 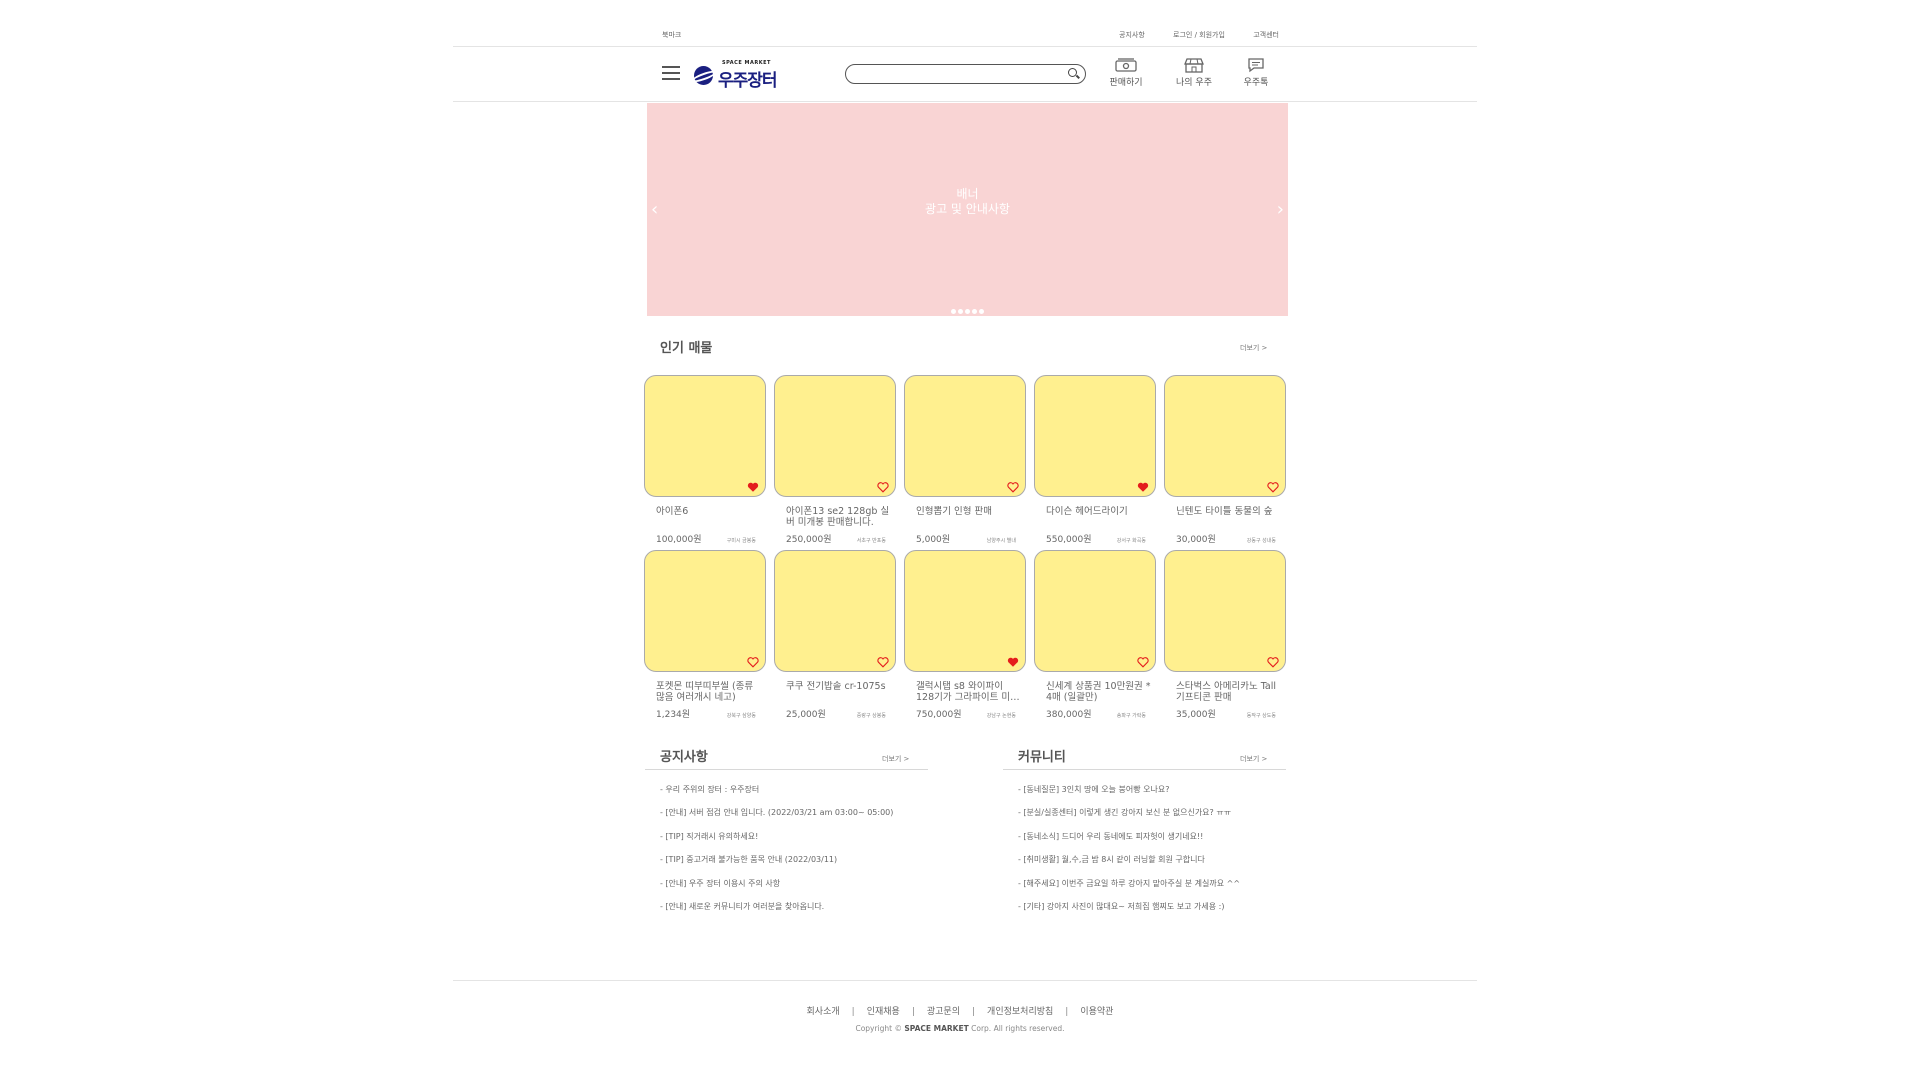 What do you see at coordinates (1256, 83) in the screenshot?
I see `nav-label: 우주톡` at bounding box center [1256, 83].